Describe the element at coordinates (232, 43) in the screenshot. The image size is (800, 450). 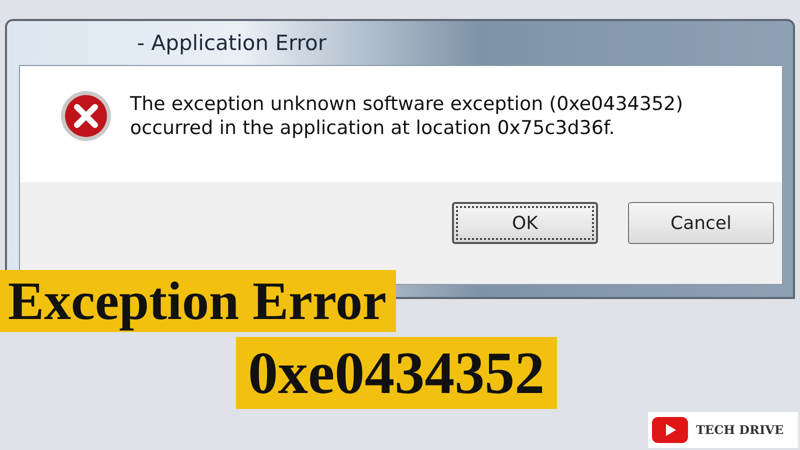
I see `window-title: - Application Error` at that location.